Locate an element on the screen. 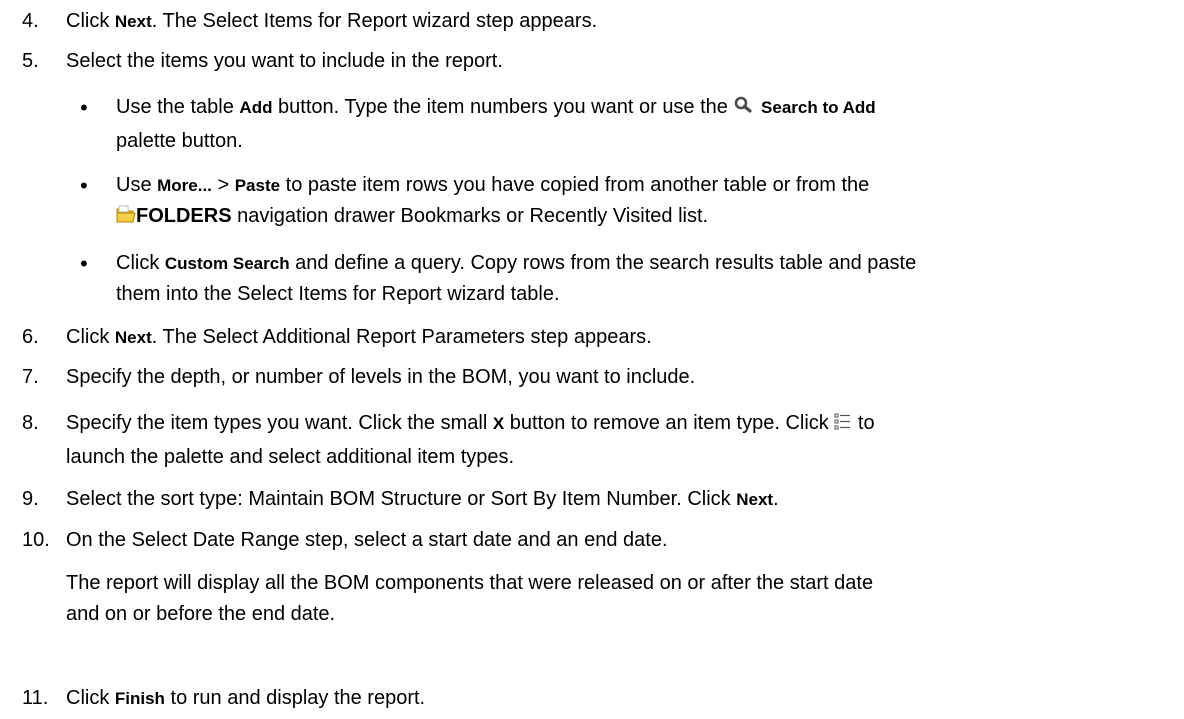 The height and width of the screenshot is (719, 1184). search-to-add-command: Search to Add is located at coordinates (818, 107).